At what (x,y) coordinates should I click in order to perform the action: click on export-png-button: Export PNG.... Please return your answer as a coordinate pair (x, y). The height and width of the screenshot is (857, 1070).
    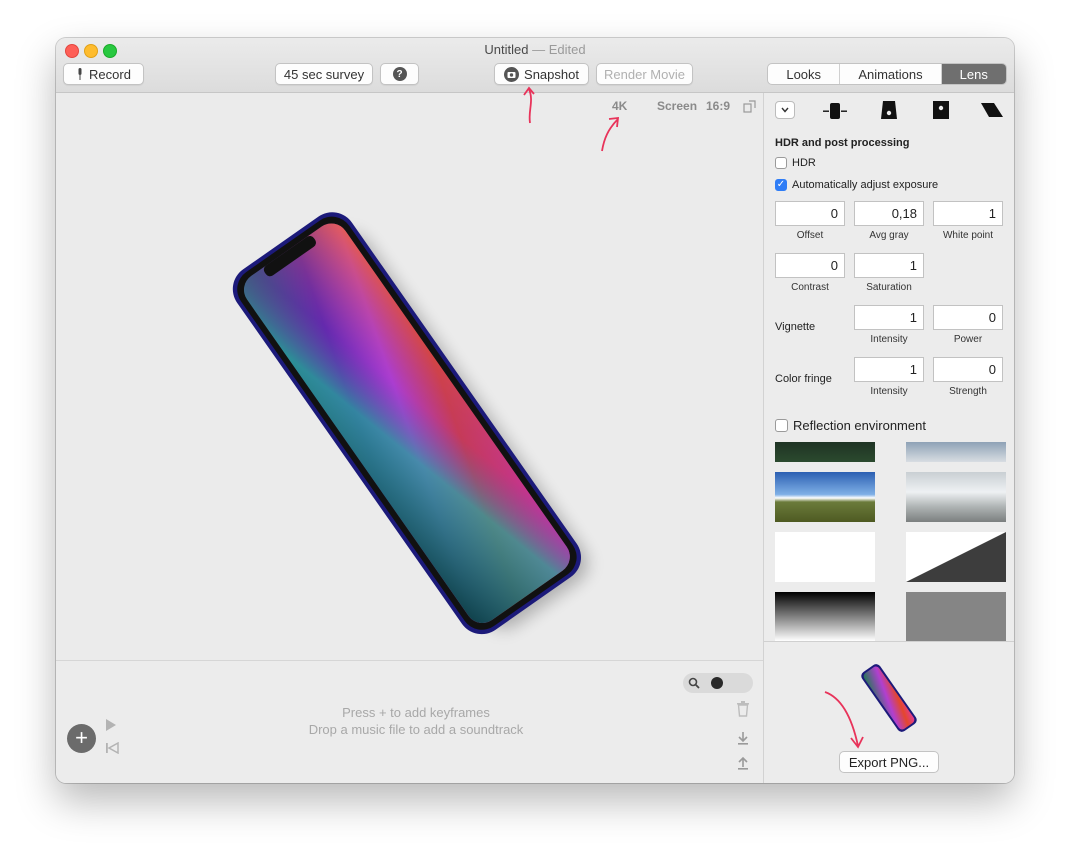
    Looking at the image, I should click on (889, 762).